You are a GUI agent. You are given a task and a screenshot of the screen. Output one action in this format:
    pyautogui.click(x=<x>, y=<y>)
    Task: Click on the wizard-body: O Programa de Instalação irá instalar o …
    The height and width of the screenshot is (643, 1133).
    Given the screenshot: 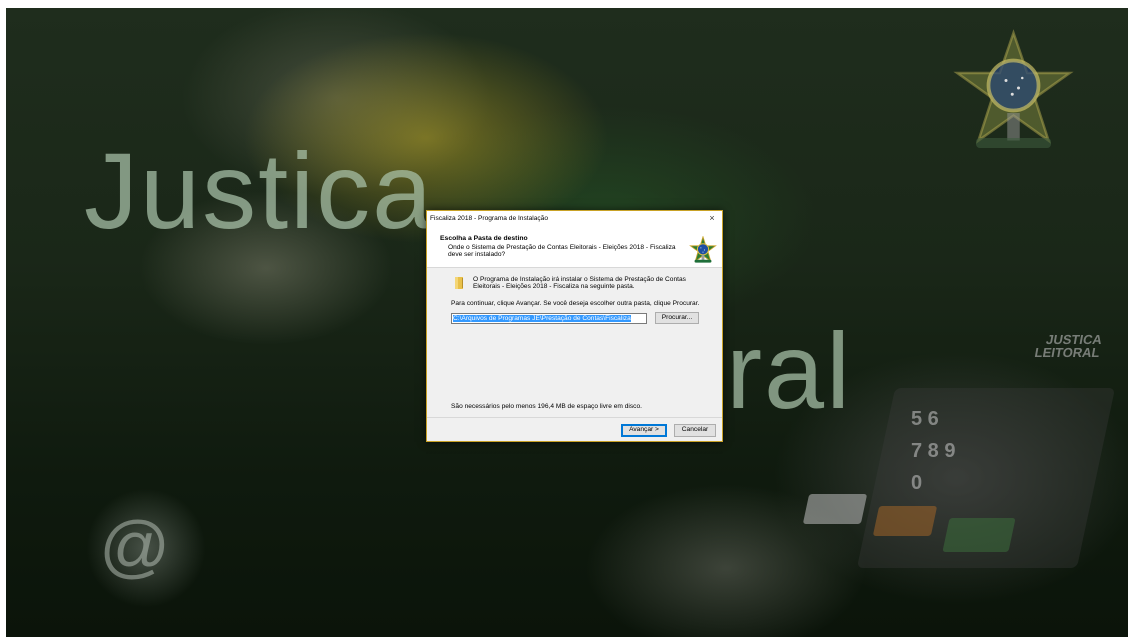 What is the action you would take?
    pyautogui.click(x=574, y=354)
    